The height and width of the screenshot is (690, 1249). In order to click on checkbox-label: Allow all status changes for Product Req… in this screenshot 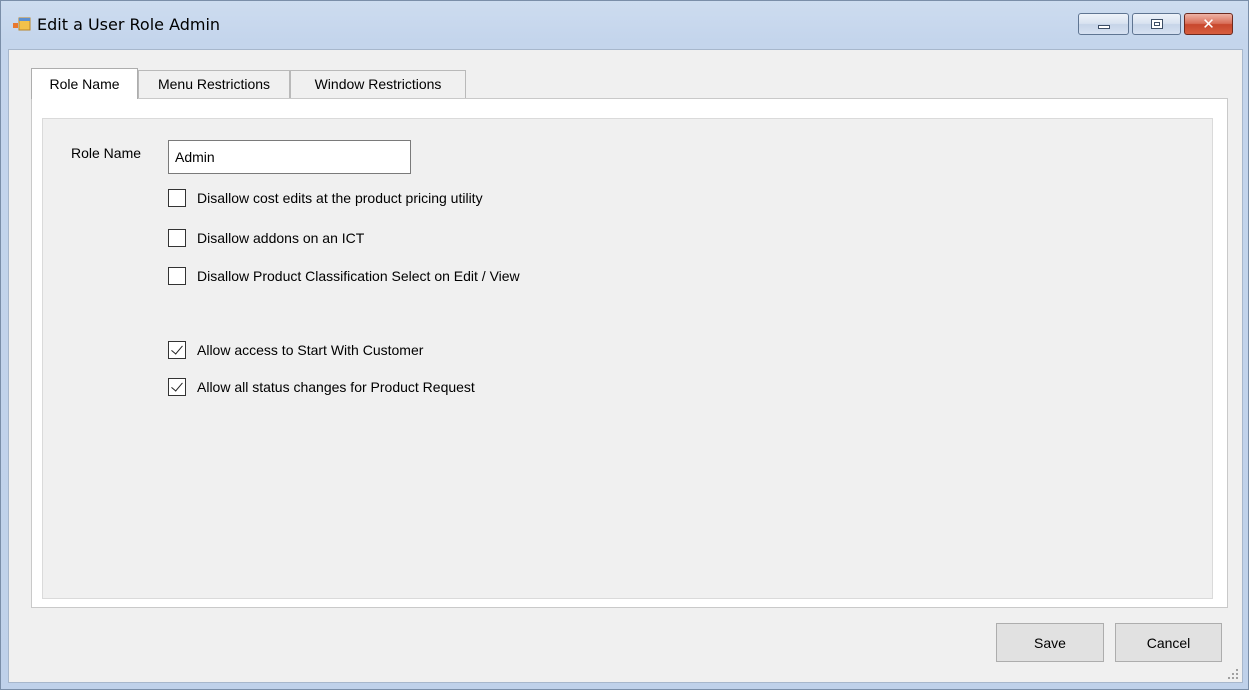, I will do `click(336, 387)`.